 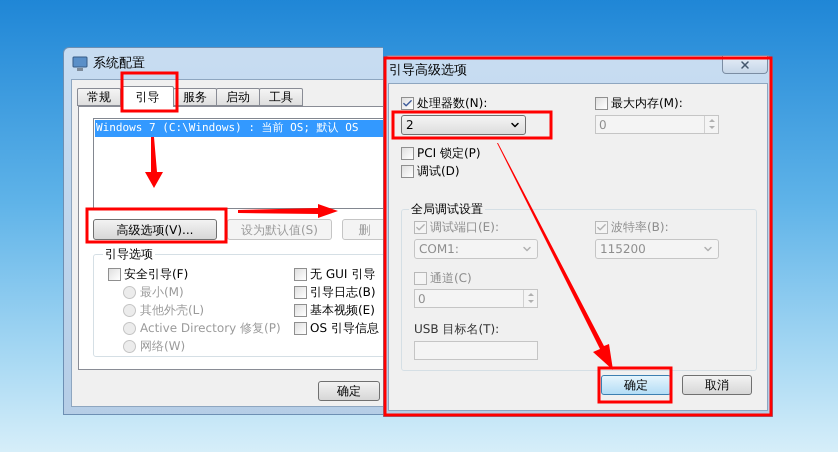 What do you see at coordinates (342, 310) in the screenshot?
I see `checkbox-label: 基本视频(E)` at bounding box center [342, 310].